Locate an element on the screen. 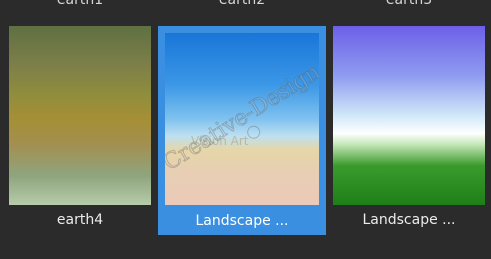 The image size is (491, 259). watermark-logo: Creative-Design Vision Art is located at coordinates (242, 117).